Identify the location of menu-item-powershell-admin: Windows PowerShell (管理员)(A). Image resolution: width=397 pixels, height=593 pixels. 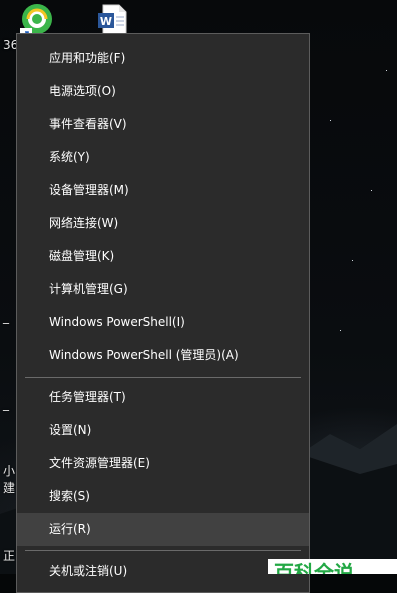
(163, 355).